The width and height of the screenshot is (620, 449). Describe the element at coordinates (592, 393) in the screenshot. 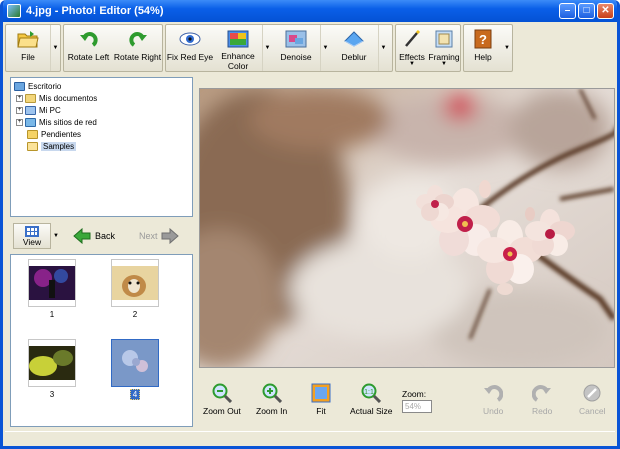

I see `cancel-icon` at that location.